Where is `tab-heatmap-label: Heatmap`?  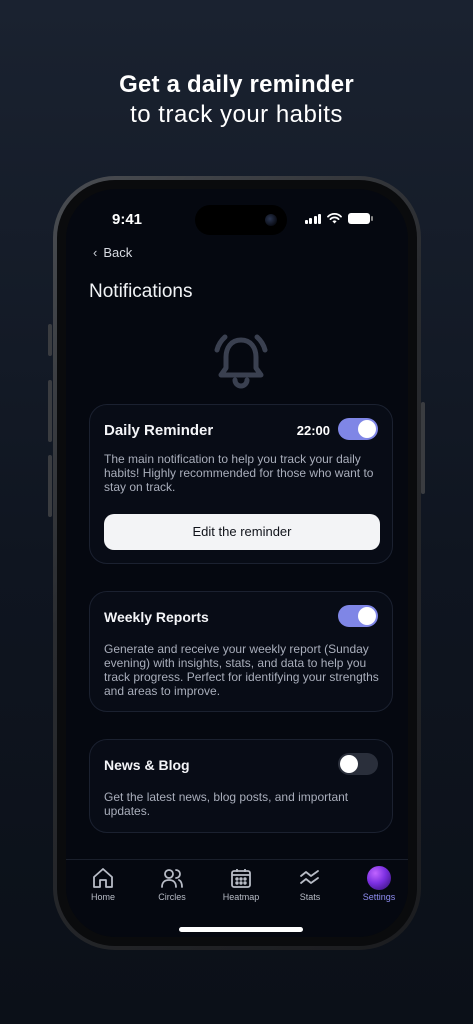
tab-heatmap-label: Heatmap is located at coordinates (241, 897).